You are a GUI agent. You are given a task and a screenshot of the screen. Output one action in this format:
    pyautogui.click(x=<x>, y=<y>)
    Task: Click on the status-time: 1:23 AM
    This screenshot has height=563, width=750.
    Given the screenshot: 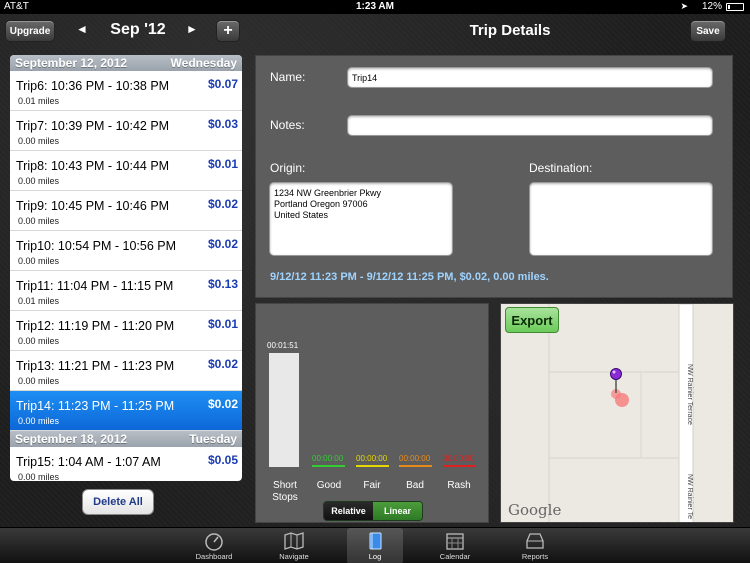 What is the action you would take?
    pyautogui.click(x=375, y=6)
    